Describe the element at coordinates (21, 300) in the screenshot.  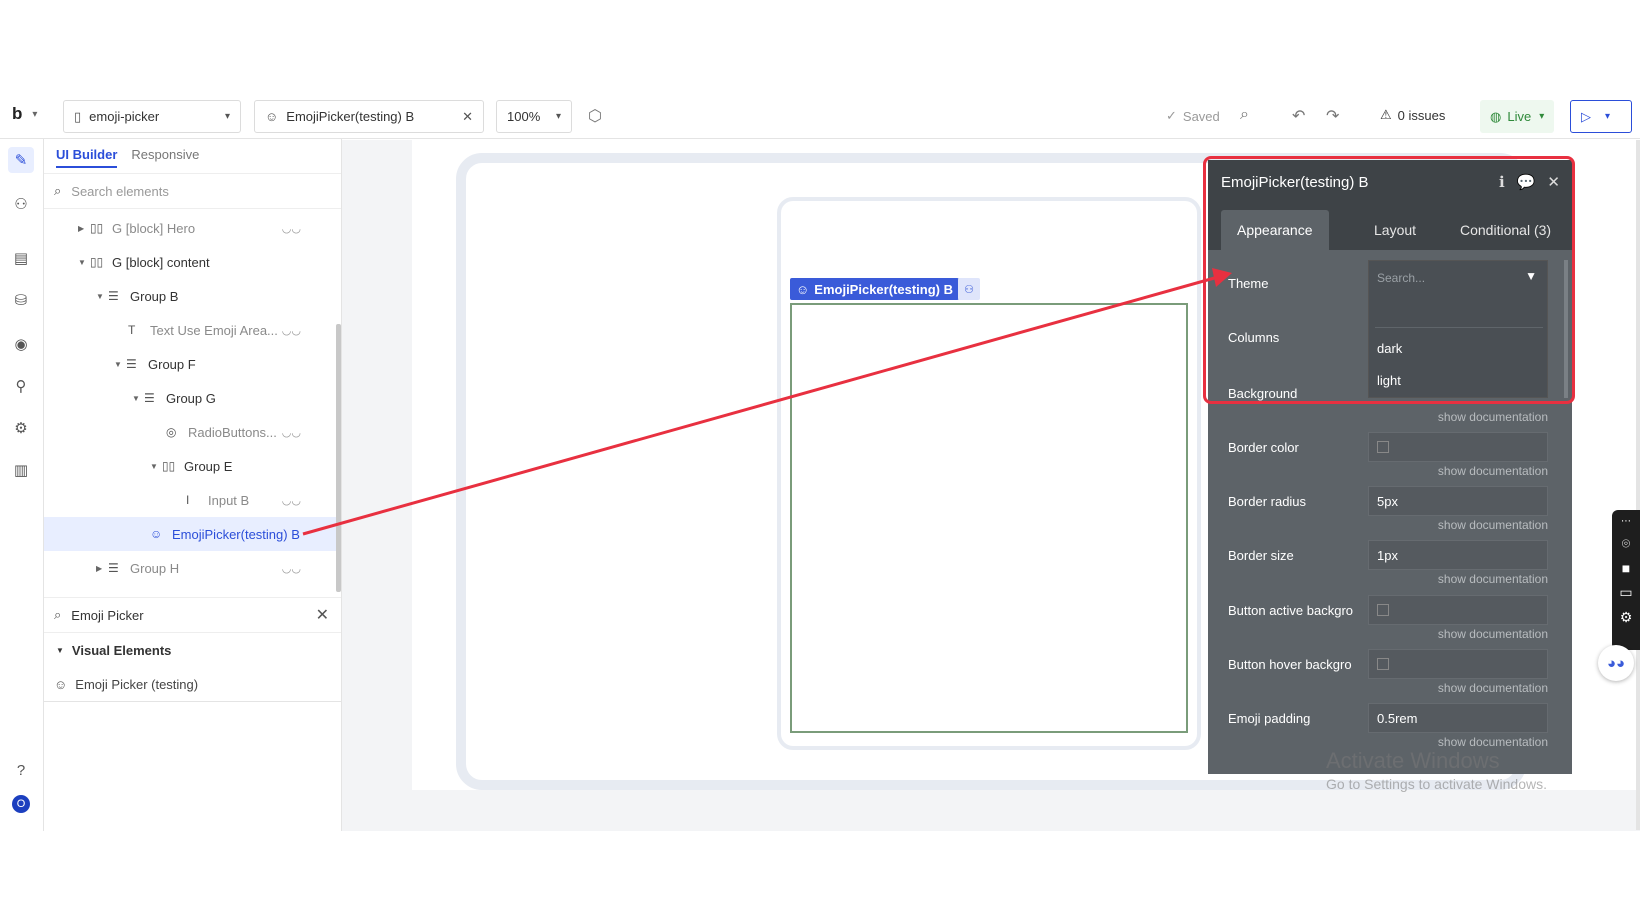
I see `database-icon: ⛁` at that location.